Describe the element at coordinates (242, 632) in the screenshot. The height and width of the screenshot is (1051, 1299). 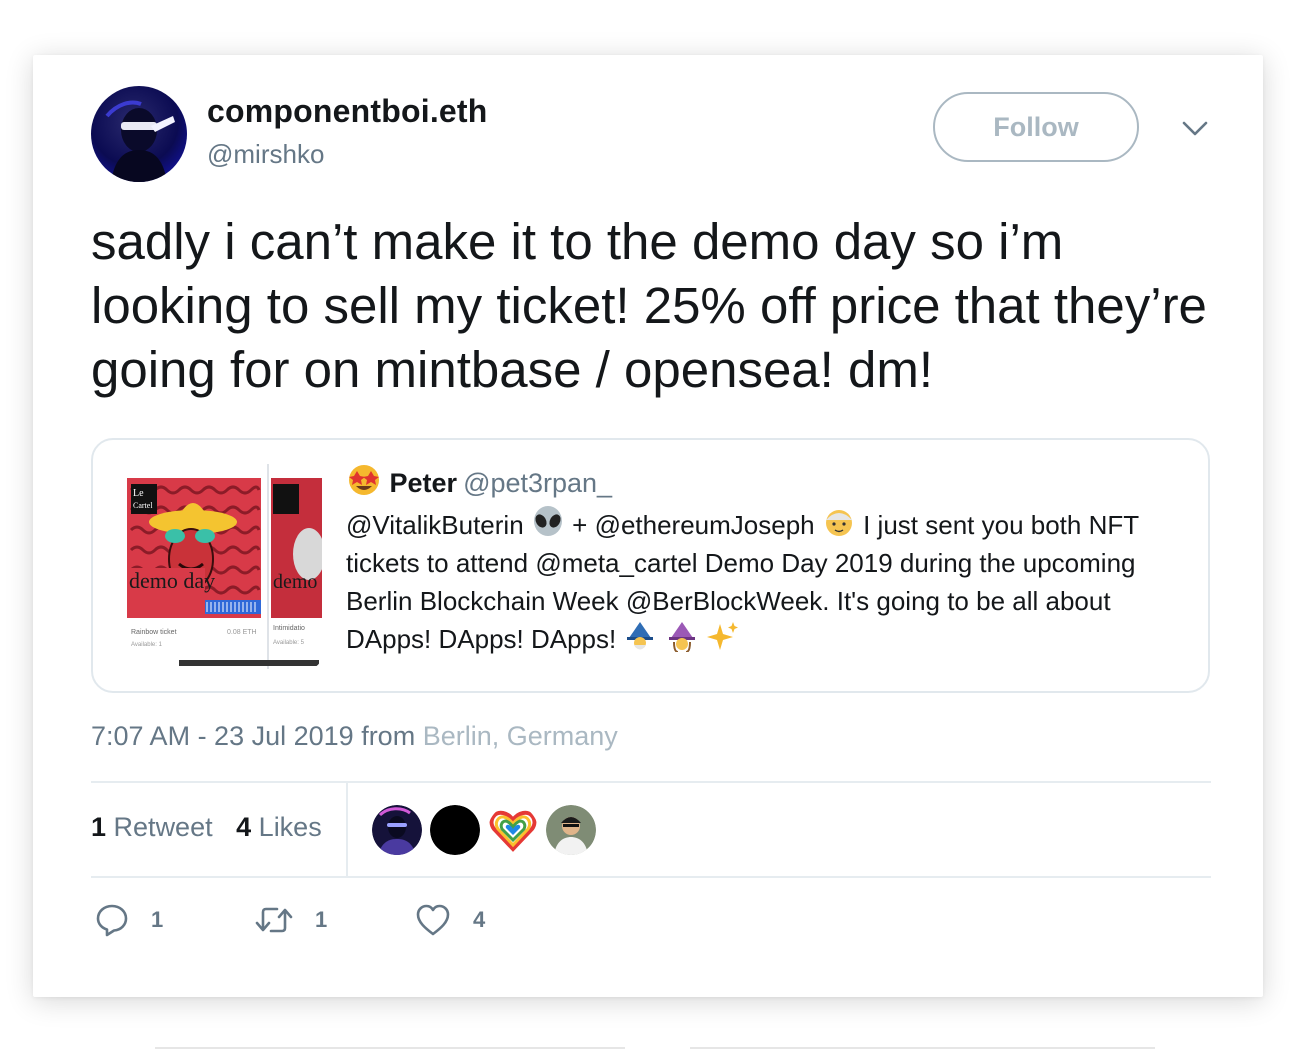
I see `media-ticket-price-1: 0.08 ETH` at that location.